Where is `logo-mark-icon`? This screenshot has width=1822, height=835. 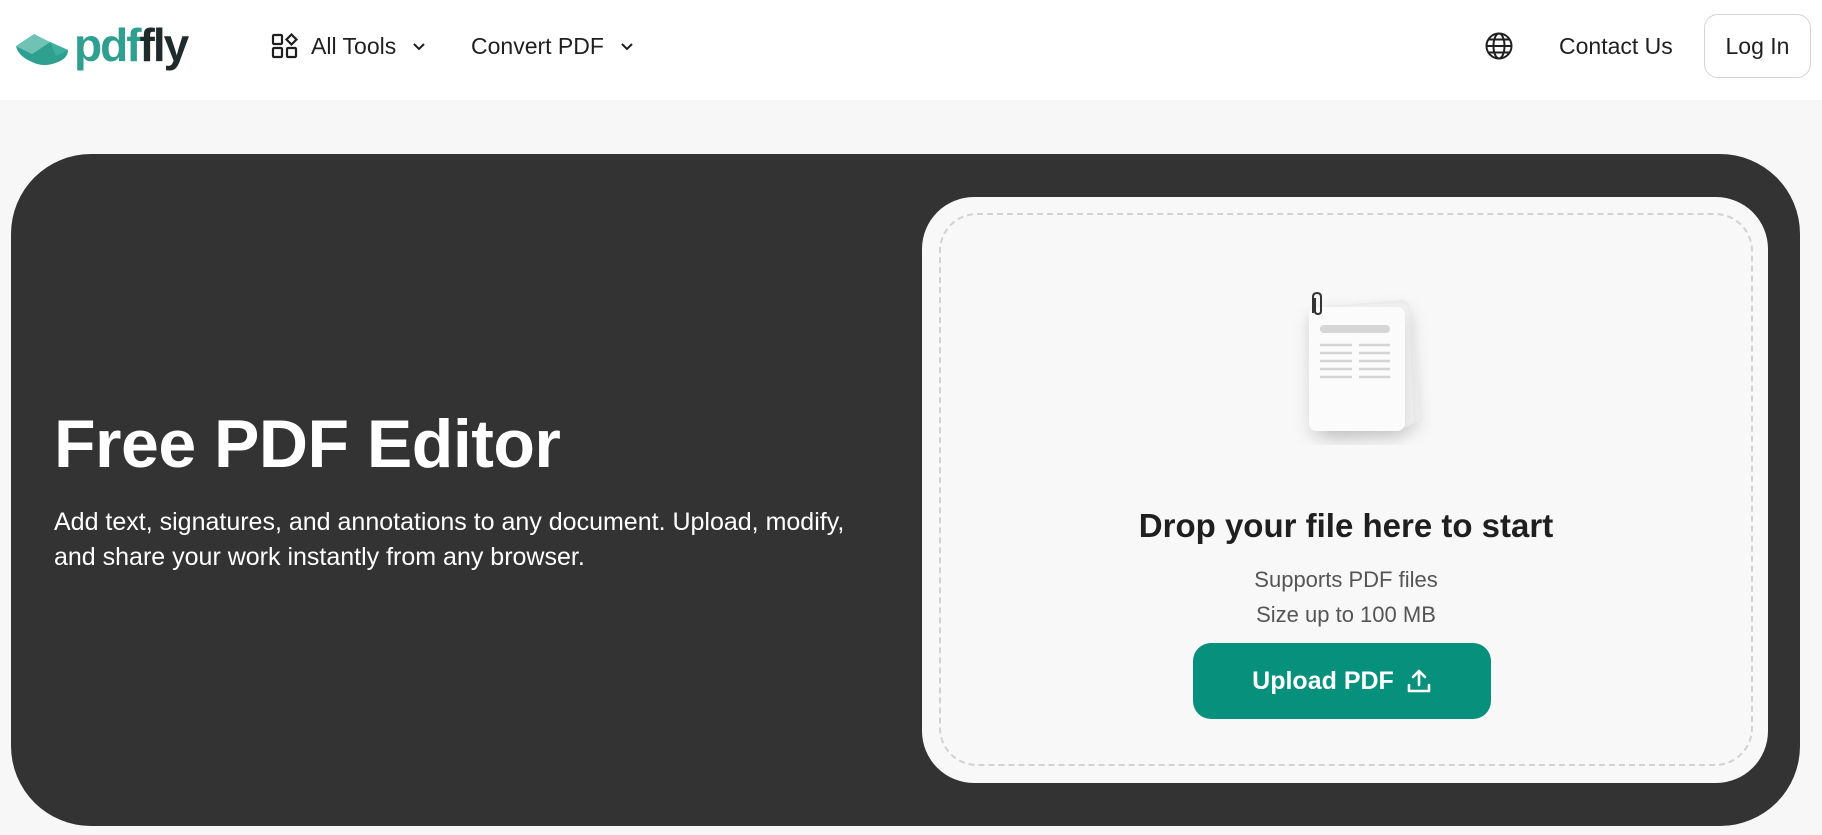
logo-mark-icon is located at coordinates (42, 49).